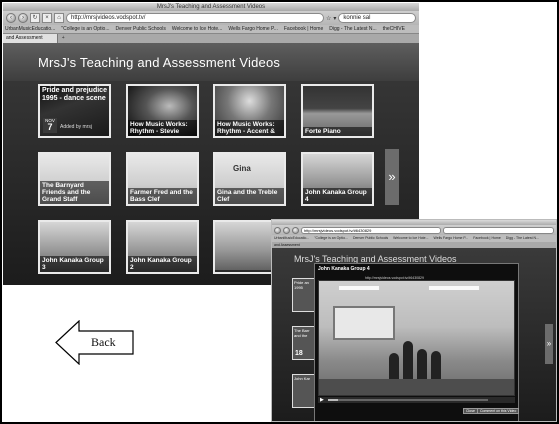 The height and width of the screenshot is (424, 559). Describe the element at coordinates (47, 18) in the screenshot. I see `stop-icon: ×` at that location.